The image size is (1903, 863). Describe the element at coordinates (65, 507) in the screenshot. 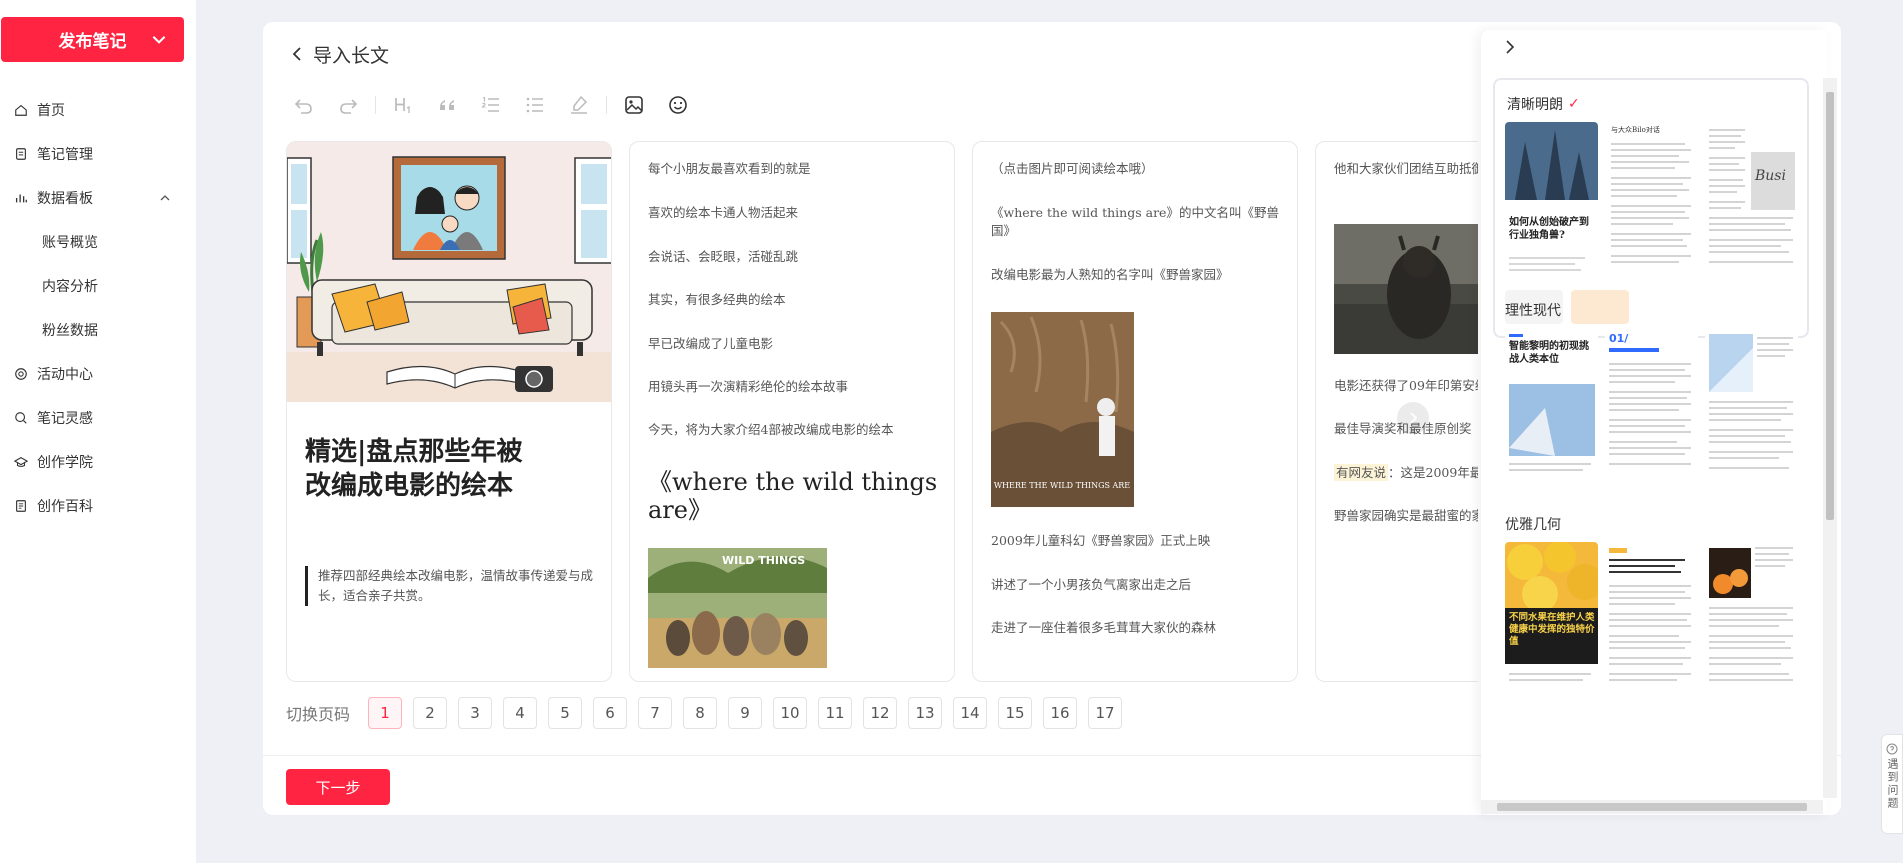

I see `sidebar-item-label: 创作百科` at that location.